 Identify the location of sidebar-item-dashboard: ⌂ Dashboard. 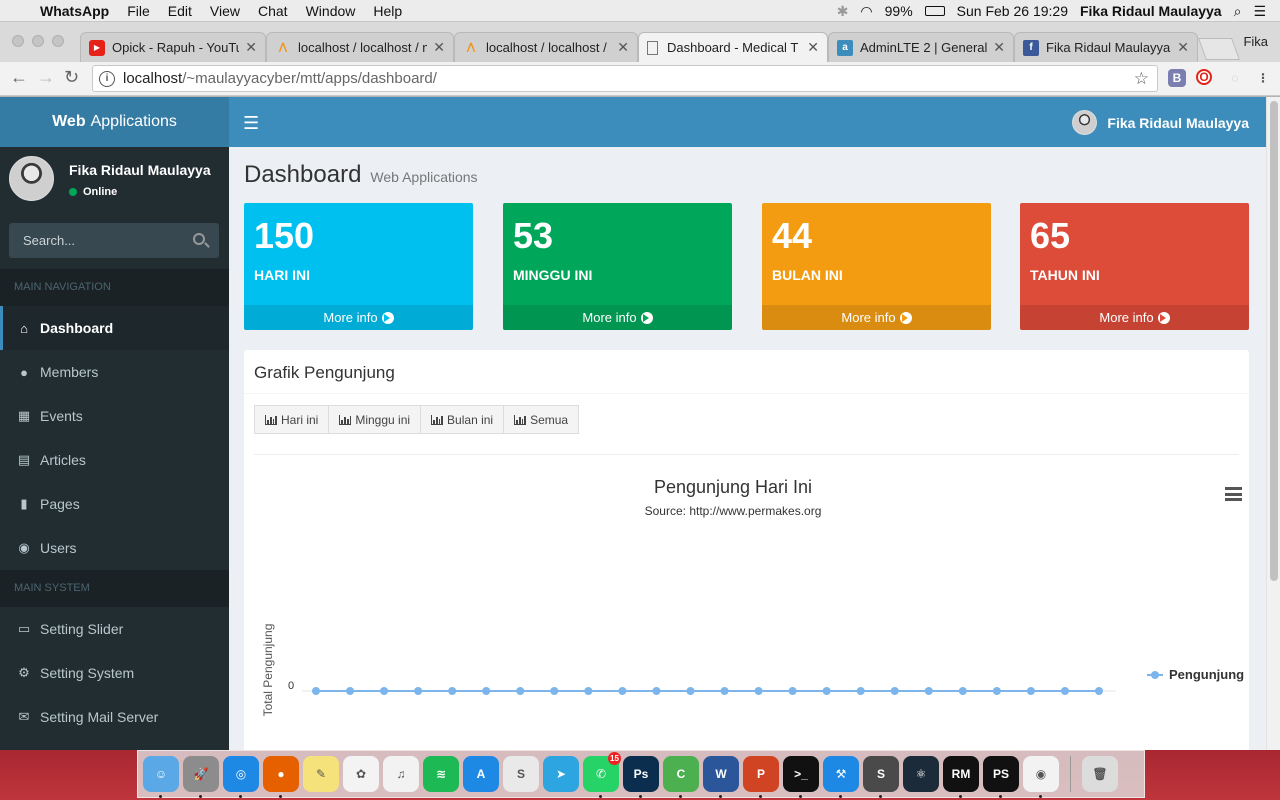
(114, 328).